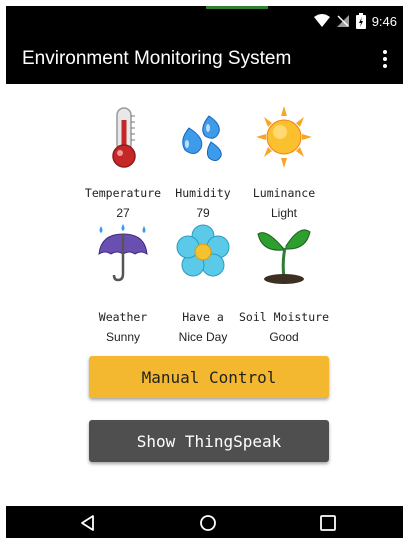 This screenshot has width=407, height=538. Describe the element at coordinates (283, 317) in the screenshot. I see `sensor-label: Soil Moisture` at that location.